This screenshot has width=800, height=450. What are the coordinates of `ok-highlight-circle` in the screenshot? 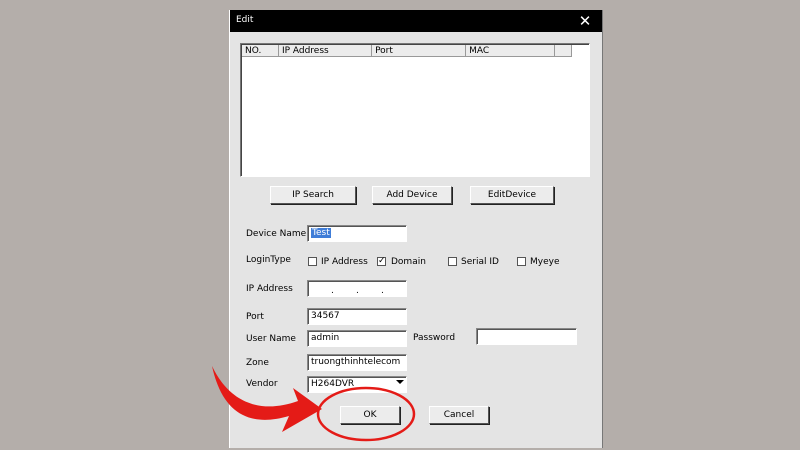 It's located at (366, 414).